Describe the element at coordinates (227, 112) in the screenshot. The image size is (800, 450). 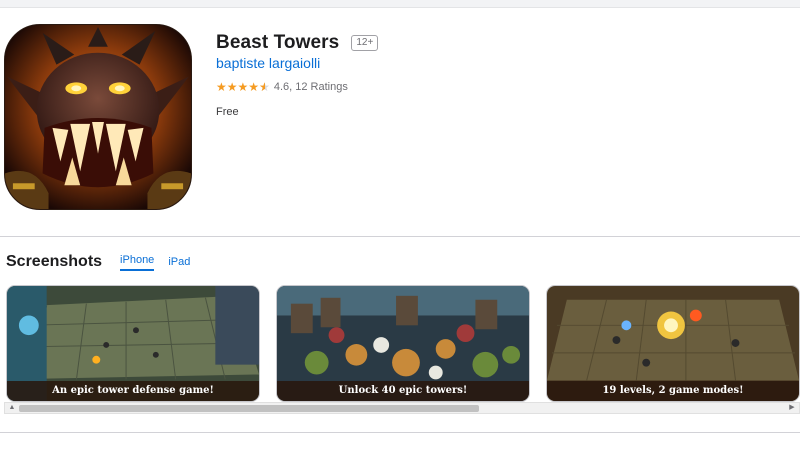
I see `price-label: Free` at that location.